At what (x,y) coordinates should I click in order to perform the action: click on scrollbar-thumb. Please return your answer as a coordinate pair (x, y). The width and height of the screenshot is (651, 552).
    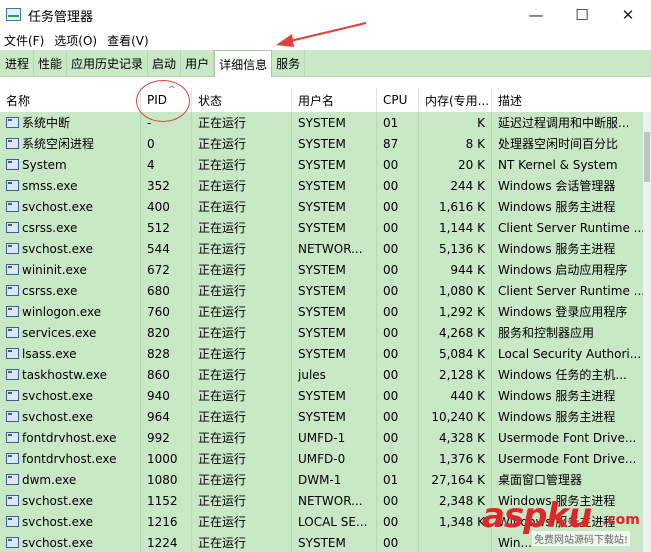
    Looking at the image, I should click on (647, 157).